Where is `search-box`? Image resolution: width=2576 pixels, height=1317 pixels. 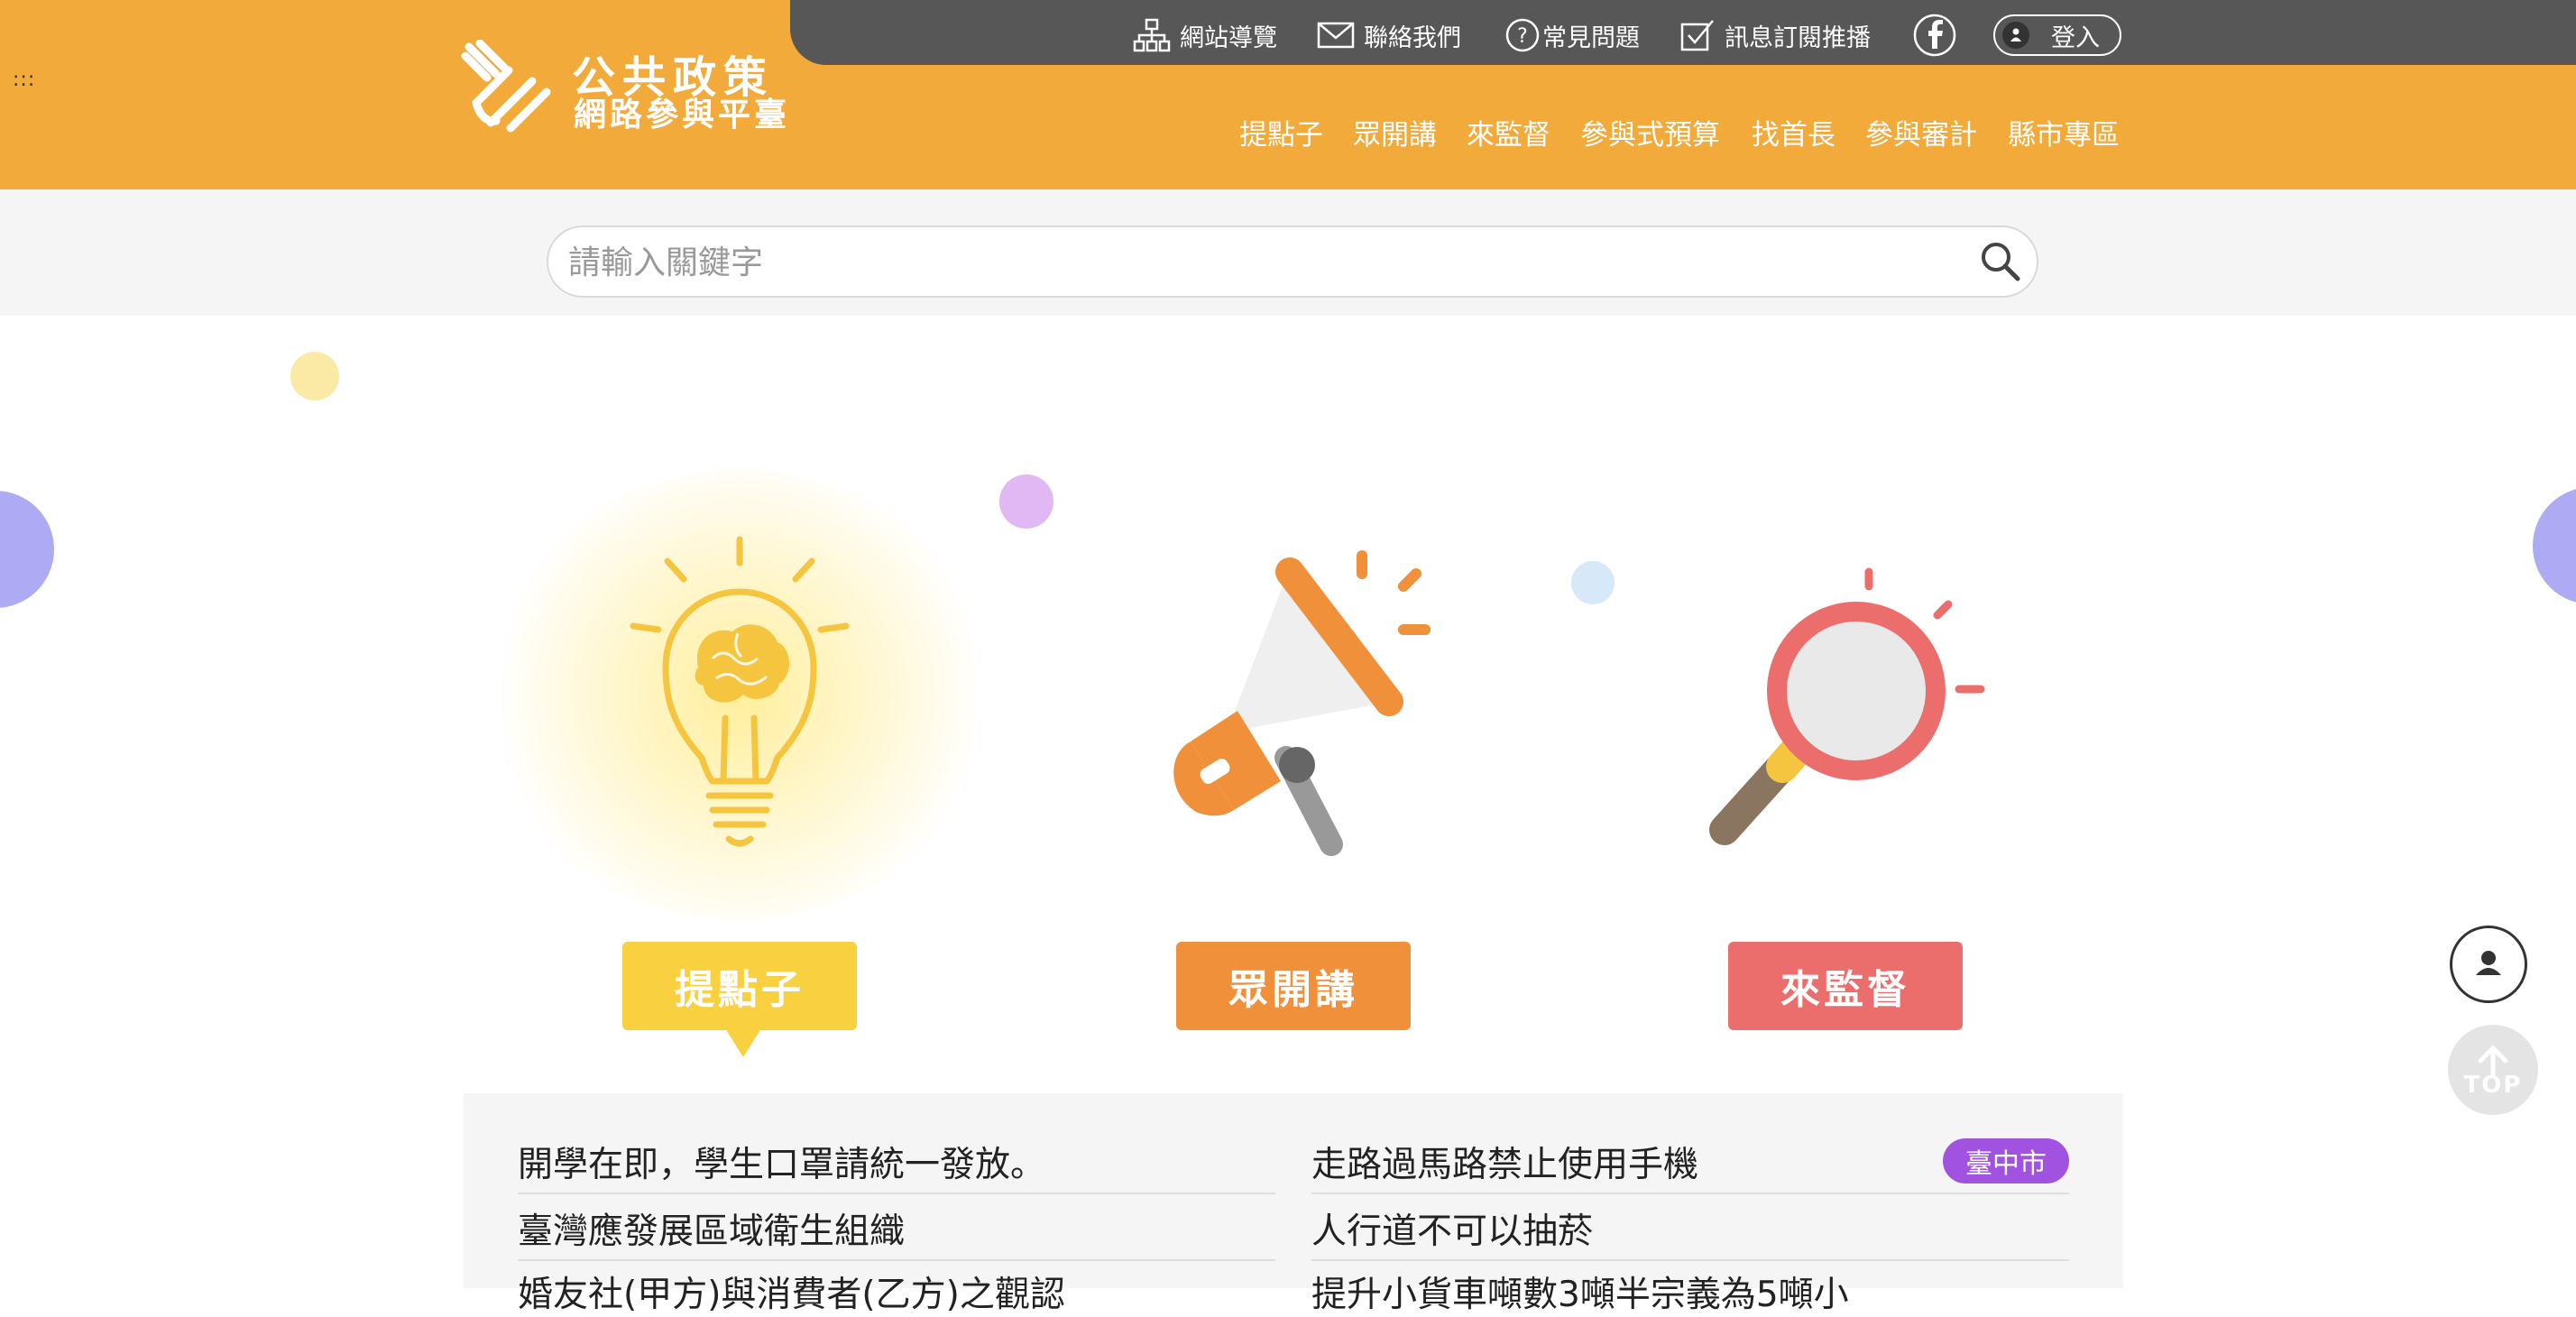 search-box is located at coordinates (1293, 262).